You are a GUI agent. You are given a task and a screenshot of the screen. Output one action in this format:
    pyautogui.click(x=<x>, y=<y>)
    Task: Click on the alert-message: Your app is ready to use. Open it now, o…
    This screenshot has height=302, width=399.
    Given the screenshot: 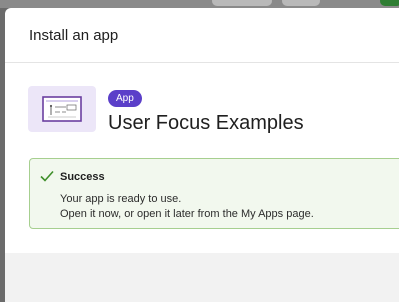 What is the action you would take?
    pyautogui.click(x=187, y=207)
    